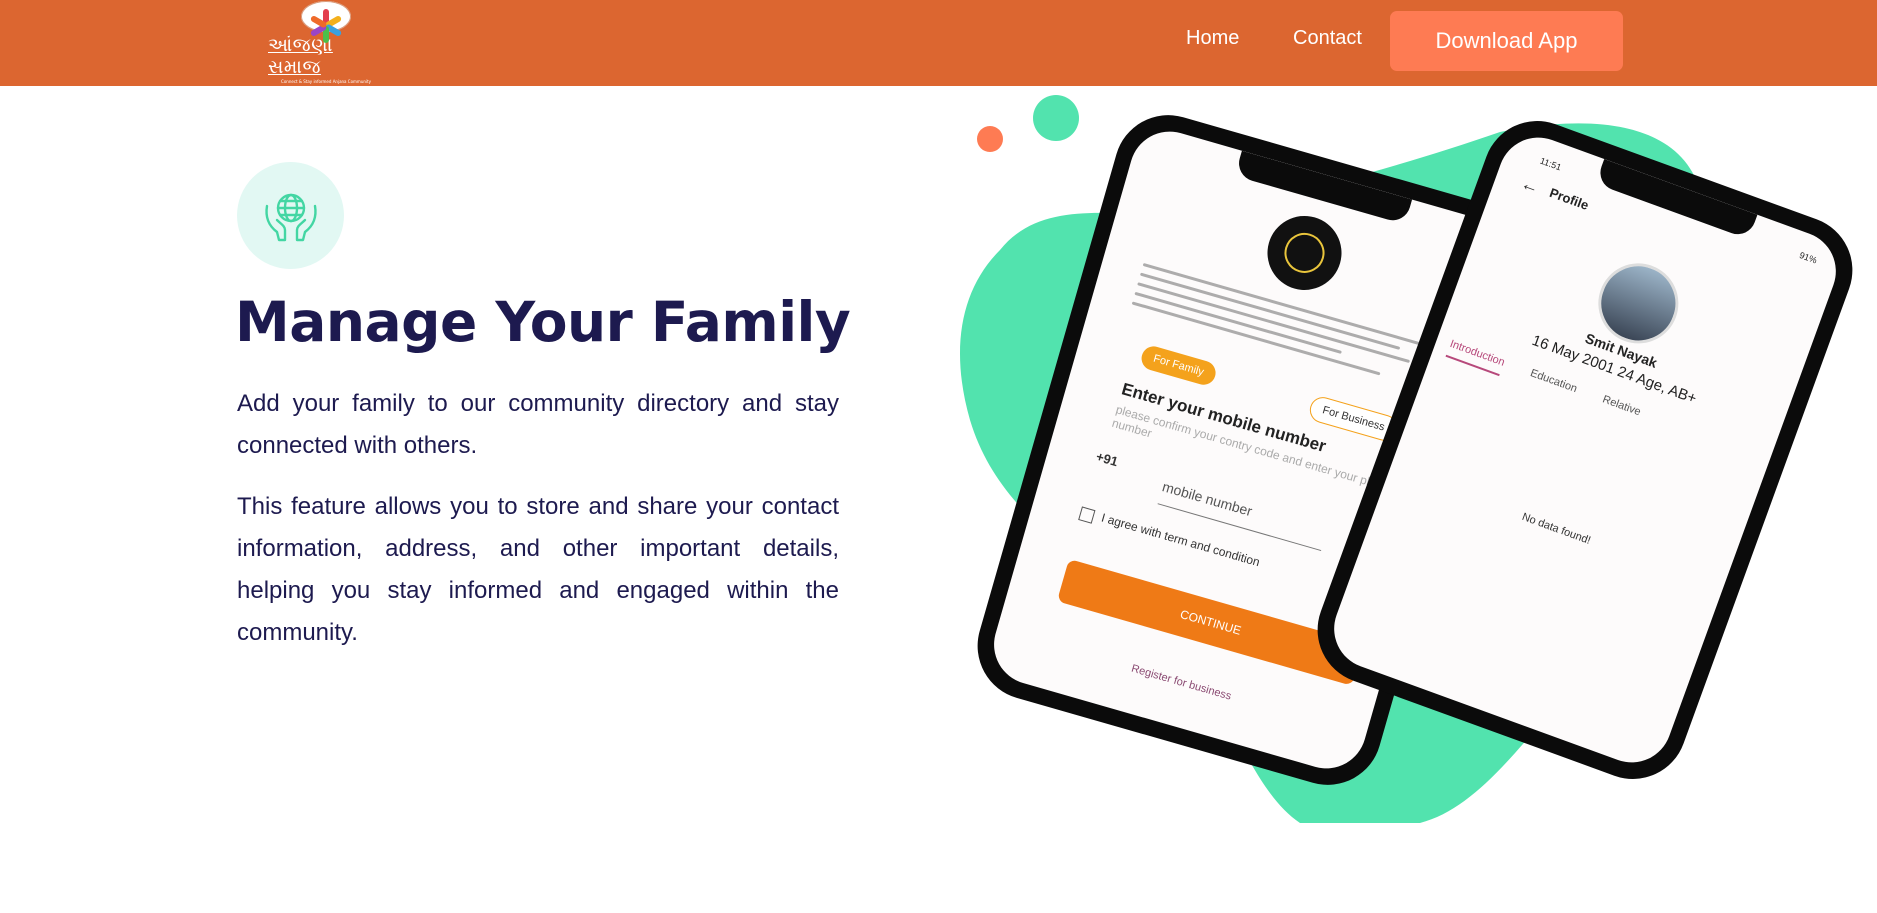 The image size is (1877, 913). Describe the element at coordinates (1304, 253) in the screenshot. I see `app-logo-icon` at that location.